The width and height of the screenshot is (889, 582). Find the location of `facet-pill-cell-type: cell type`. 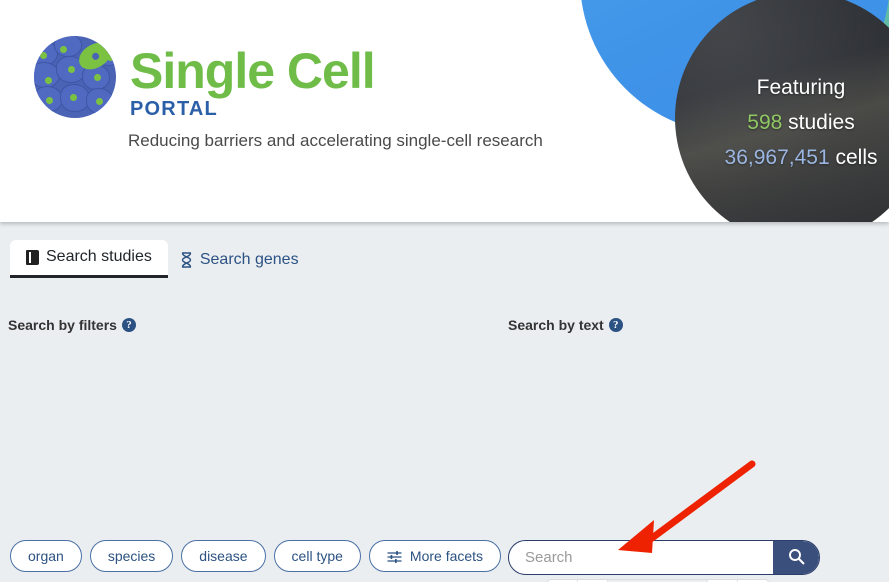

facet-pill-cell-type: cell type is located at coordinates (317, 556).